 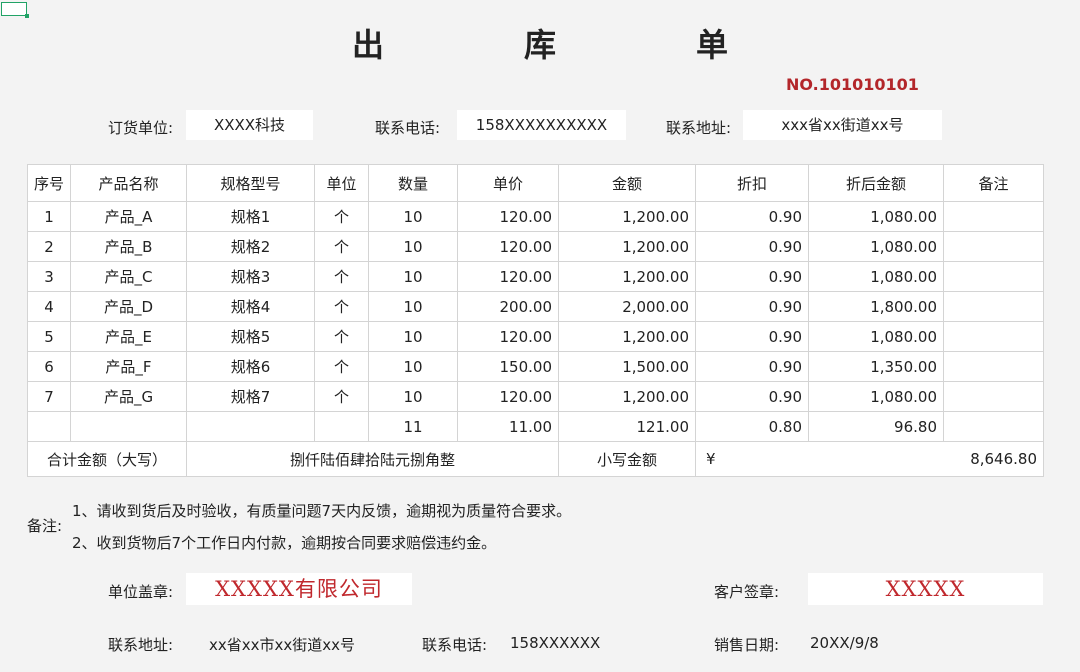 What do you see at coordinates (250, 216) in the screenshot?
I see `cell-spec: 规格1` at bounding box center [250, 216].